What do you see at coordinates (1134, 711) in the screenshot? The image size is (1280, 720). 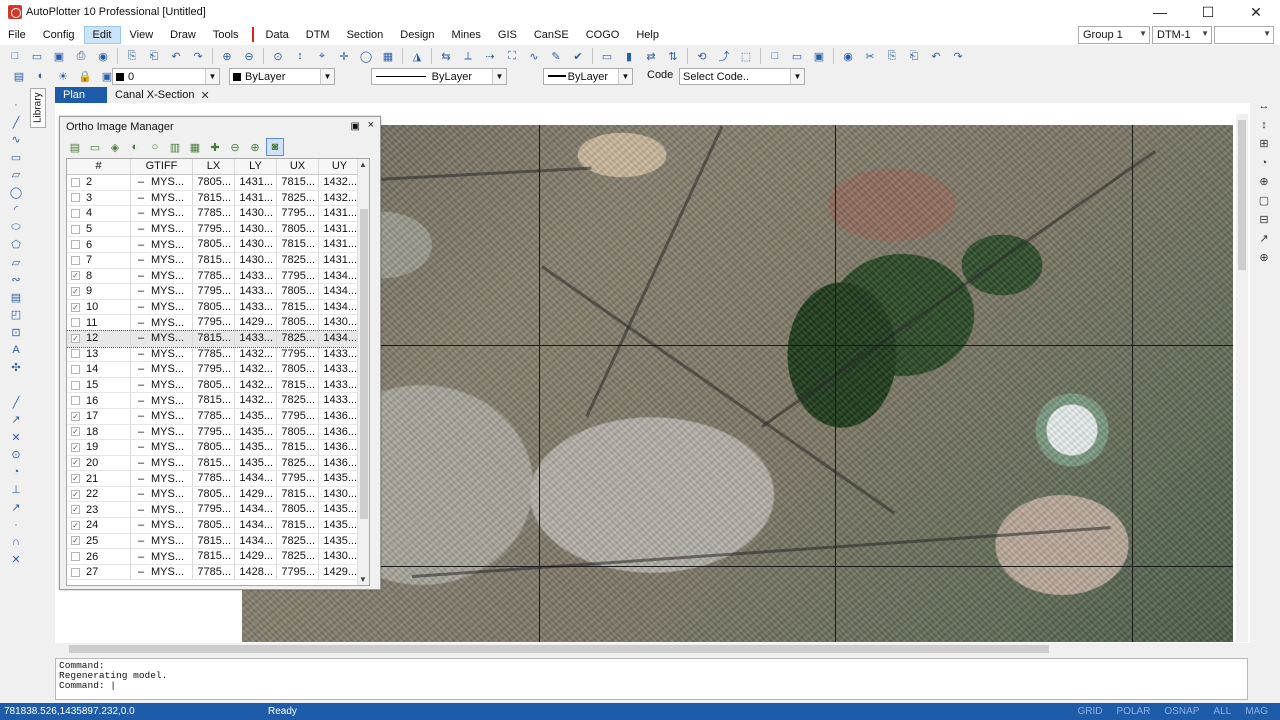 I see `status-mode-polar: POLAR` at bounding box center [1134, 711].